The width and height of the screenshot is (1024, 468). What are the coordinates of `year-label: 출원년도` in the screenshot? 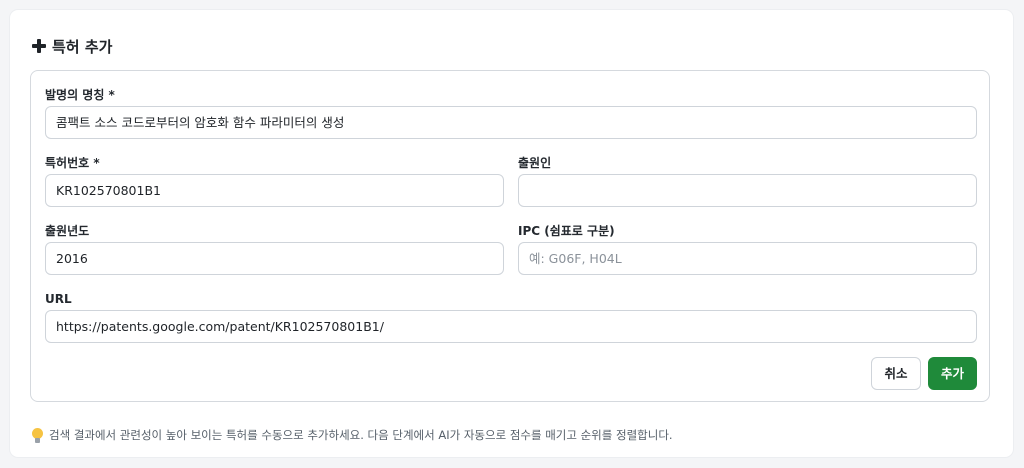 It's located at (67, 231).